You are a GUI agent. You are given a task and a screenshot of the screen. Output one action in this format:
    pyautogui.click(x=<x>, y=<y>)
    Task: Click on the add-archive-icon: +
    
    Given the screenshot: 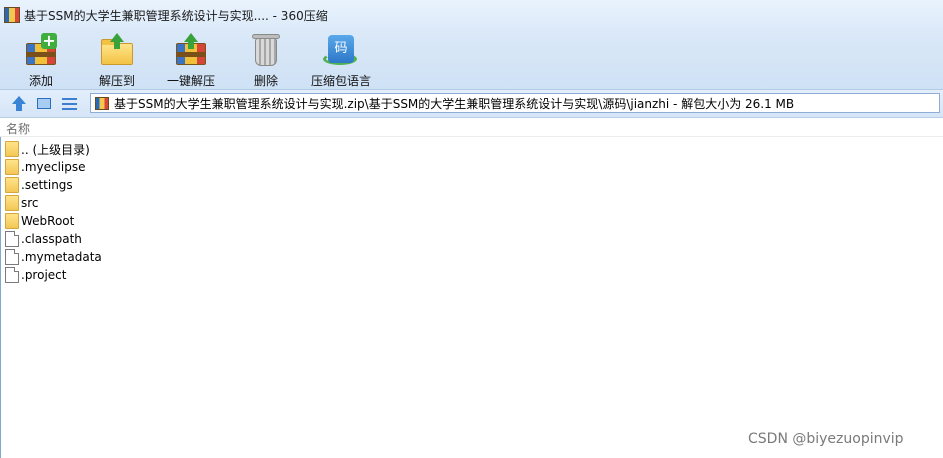 What is the action you would take?
    pyautogui.click(x=41, y=50)
    